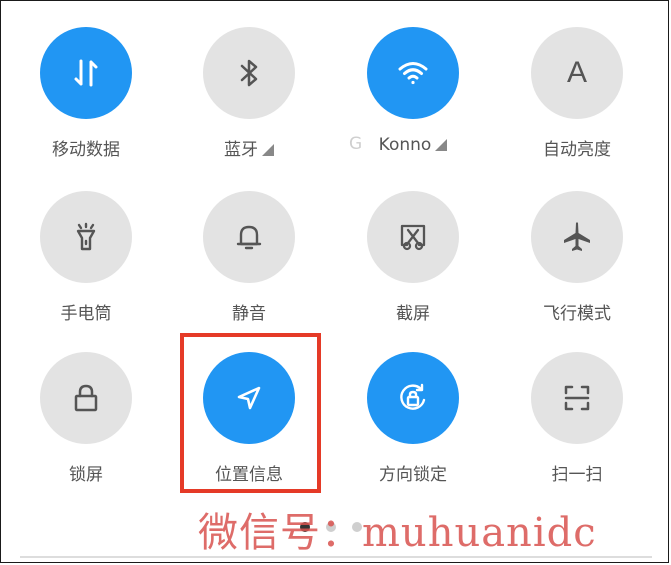  I want to click on bell-icon, so click(249, 237).